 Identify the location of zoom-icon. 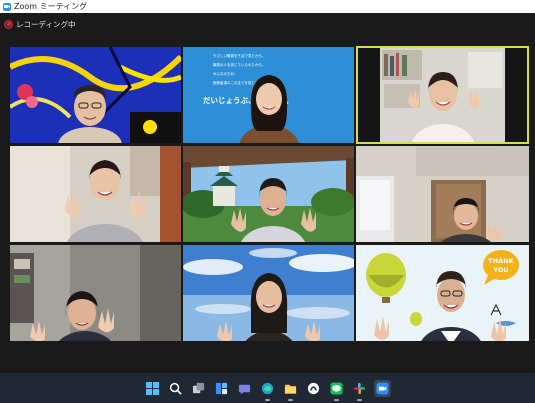
(382, 388).